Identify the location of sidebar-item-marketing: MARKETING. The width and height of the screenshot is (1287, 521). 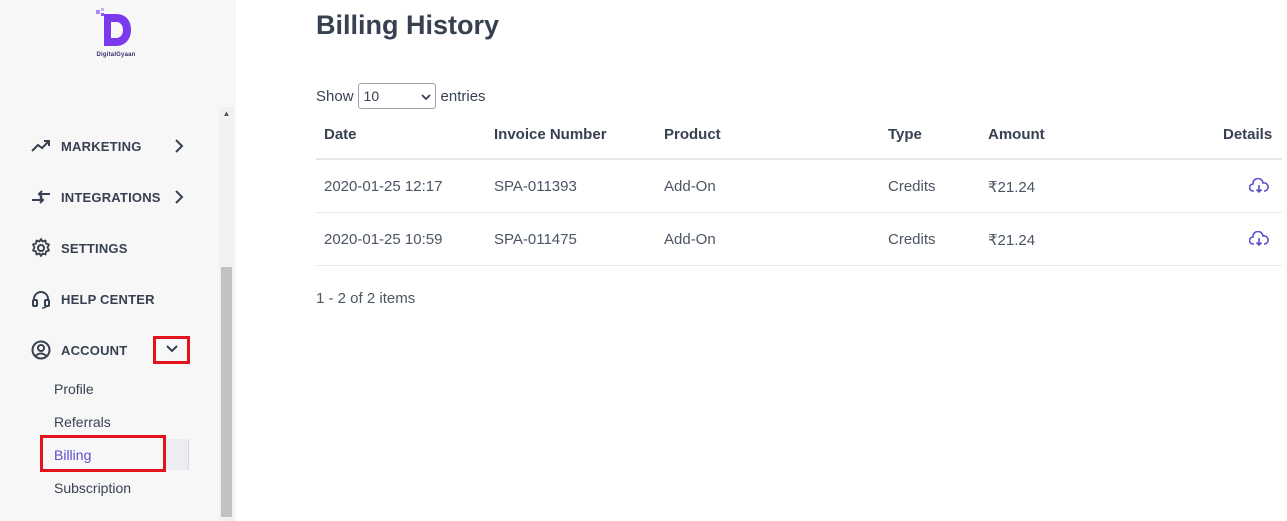
(107, 146).